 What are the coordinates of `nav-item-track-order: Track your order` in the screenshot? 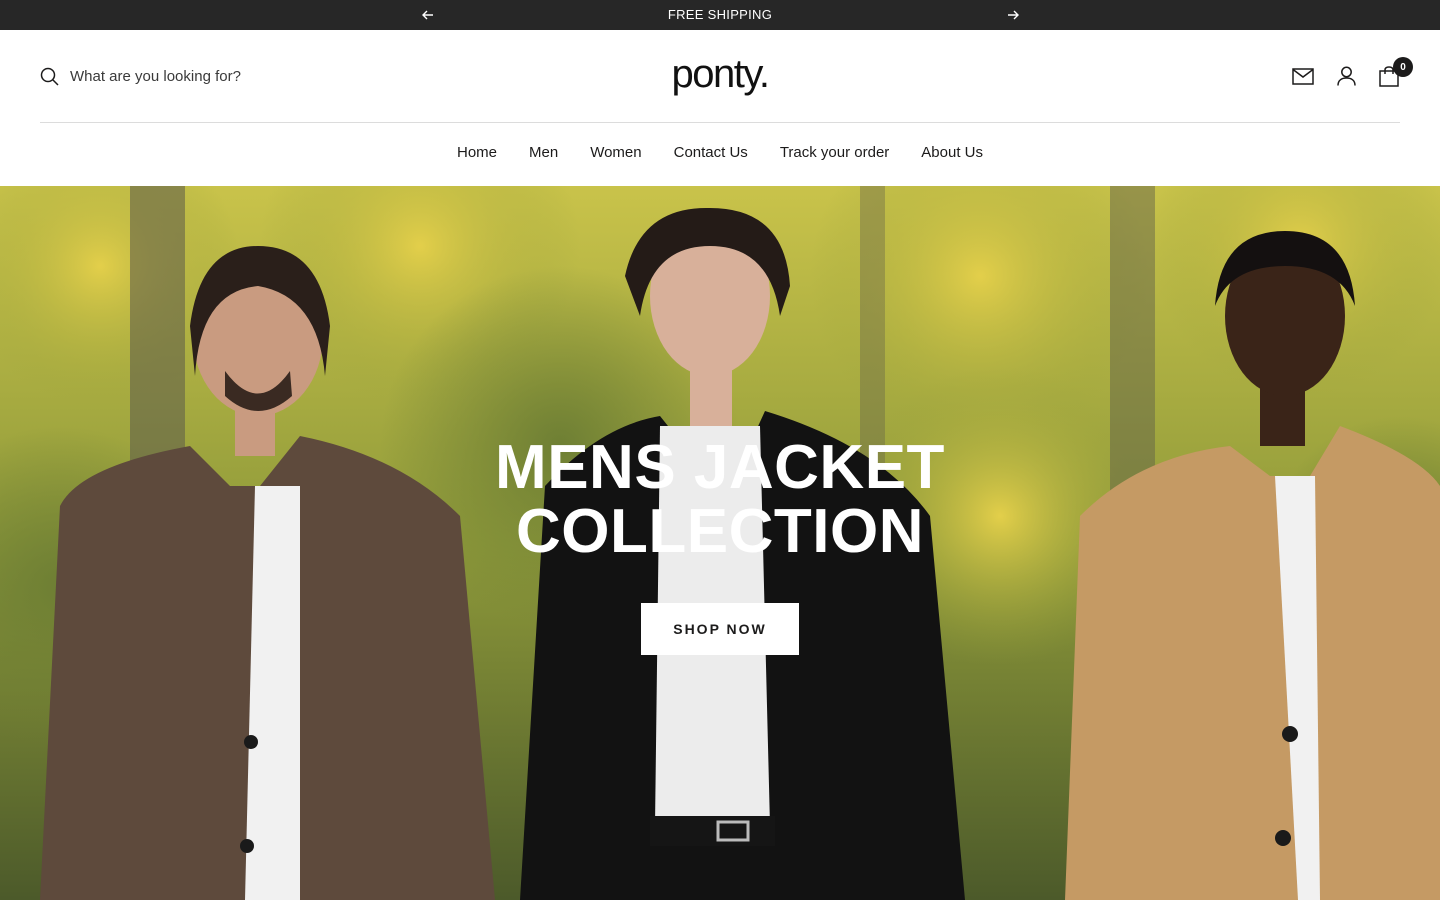 It's located at (834, 153).